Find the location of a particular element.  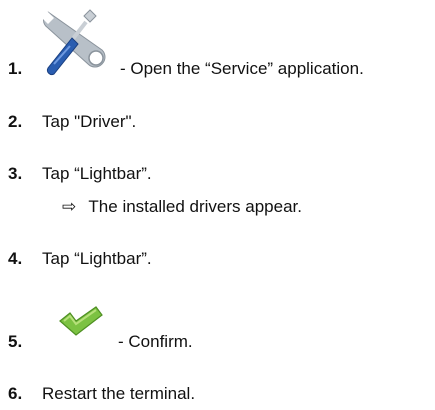

step-number: 3. is located at coordinates (15, 173).